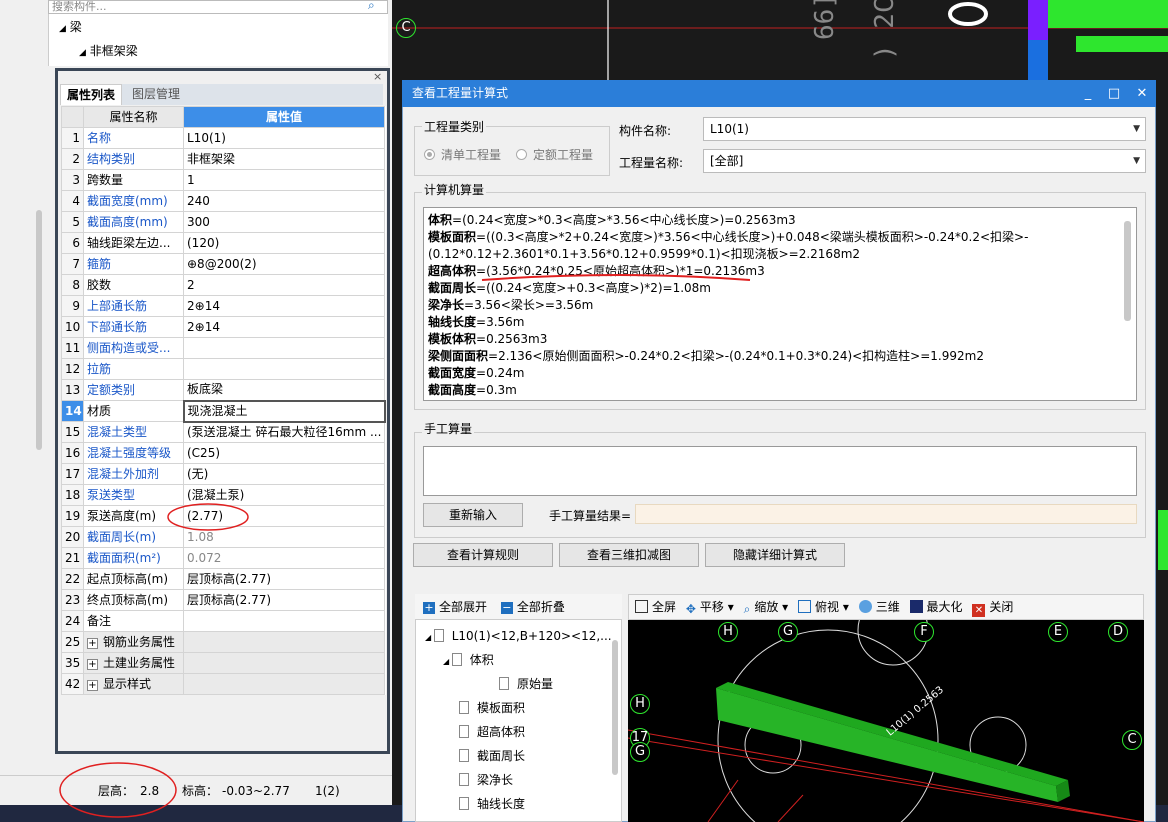 The image size is (1168, 822). I want to click on pan-button: ✥ 平移 ▾, so click(707, 608).